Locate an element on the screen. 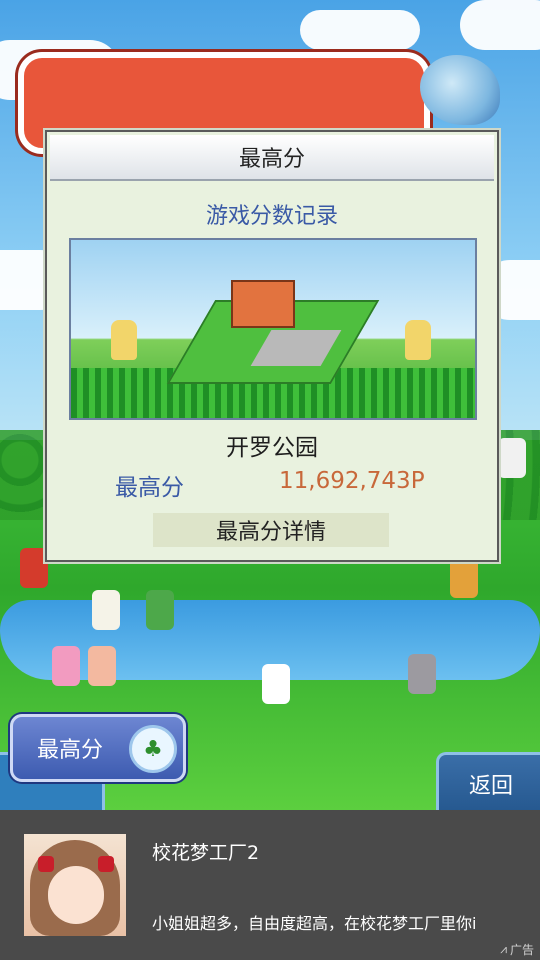 This screenshot has width=540, height=960. ad-bow-right is located at coordinates (106, 864).